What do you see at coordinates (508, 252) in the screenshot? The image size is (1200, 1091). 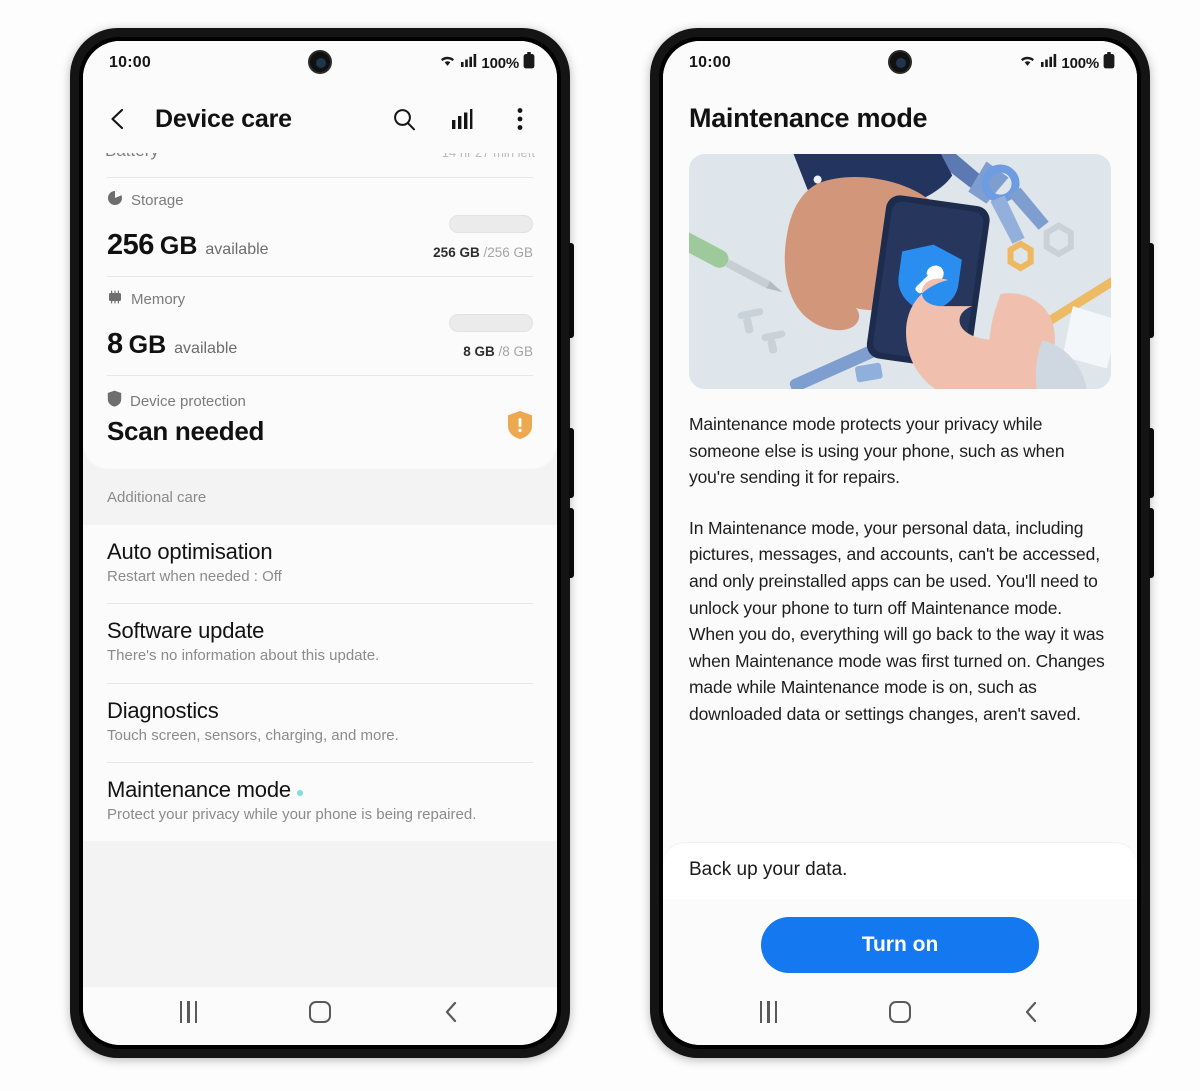 I see `resource-total: /256 GB` at bounding box center [508, 252].